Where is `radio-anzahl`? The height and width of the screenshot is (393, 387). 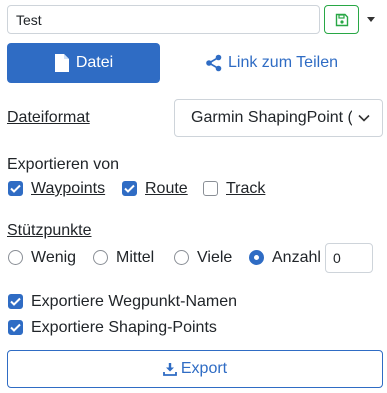
radio-anzahl is located at coordinates (256, 257).